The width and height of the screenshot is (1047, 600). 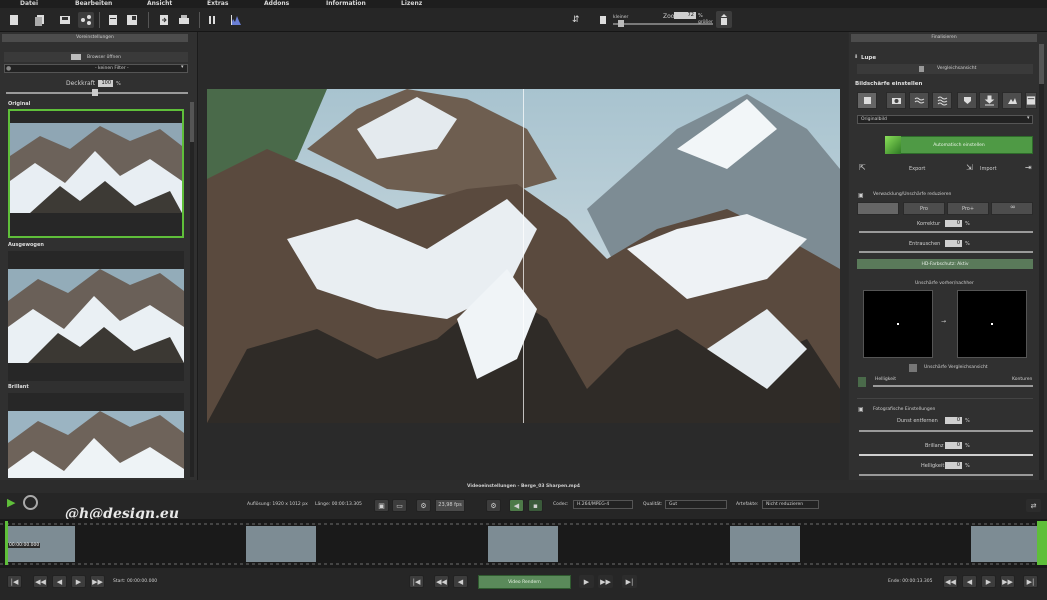 What do you see at coordinates (164, 20) in the screenshot?
I see `export-icon` at bounding box center [164, 20].